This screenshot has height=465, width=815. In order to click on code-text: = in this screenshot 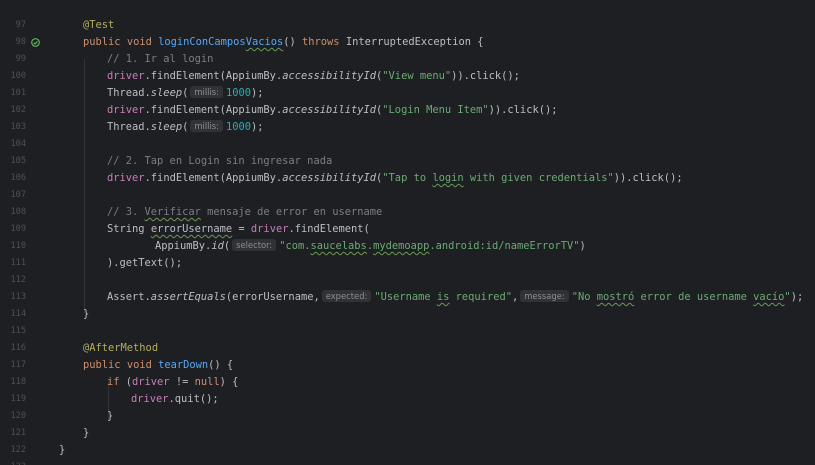, I will do `click(241, 229)`.